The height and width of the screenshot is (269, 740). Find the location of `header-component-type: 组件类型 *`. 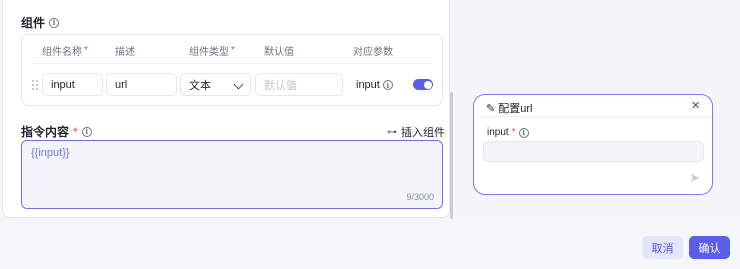

header-component-type: 组件类型 * is located at coordinates (212, 51).